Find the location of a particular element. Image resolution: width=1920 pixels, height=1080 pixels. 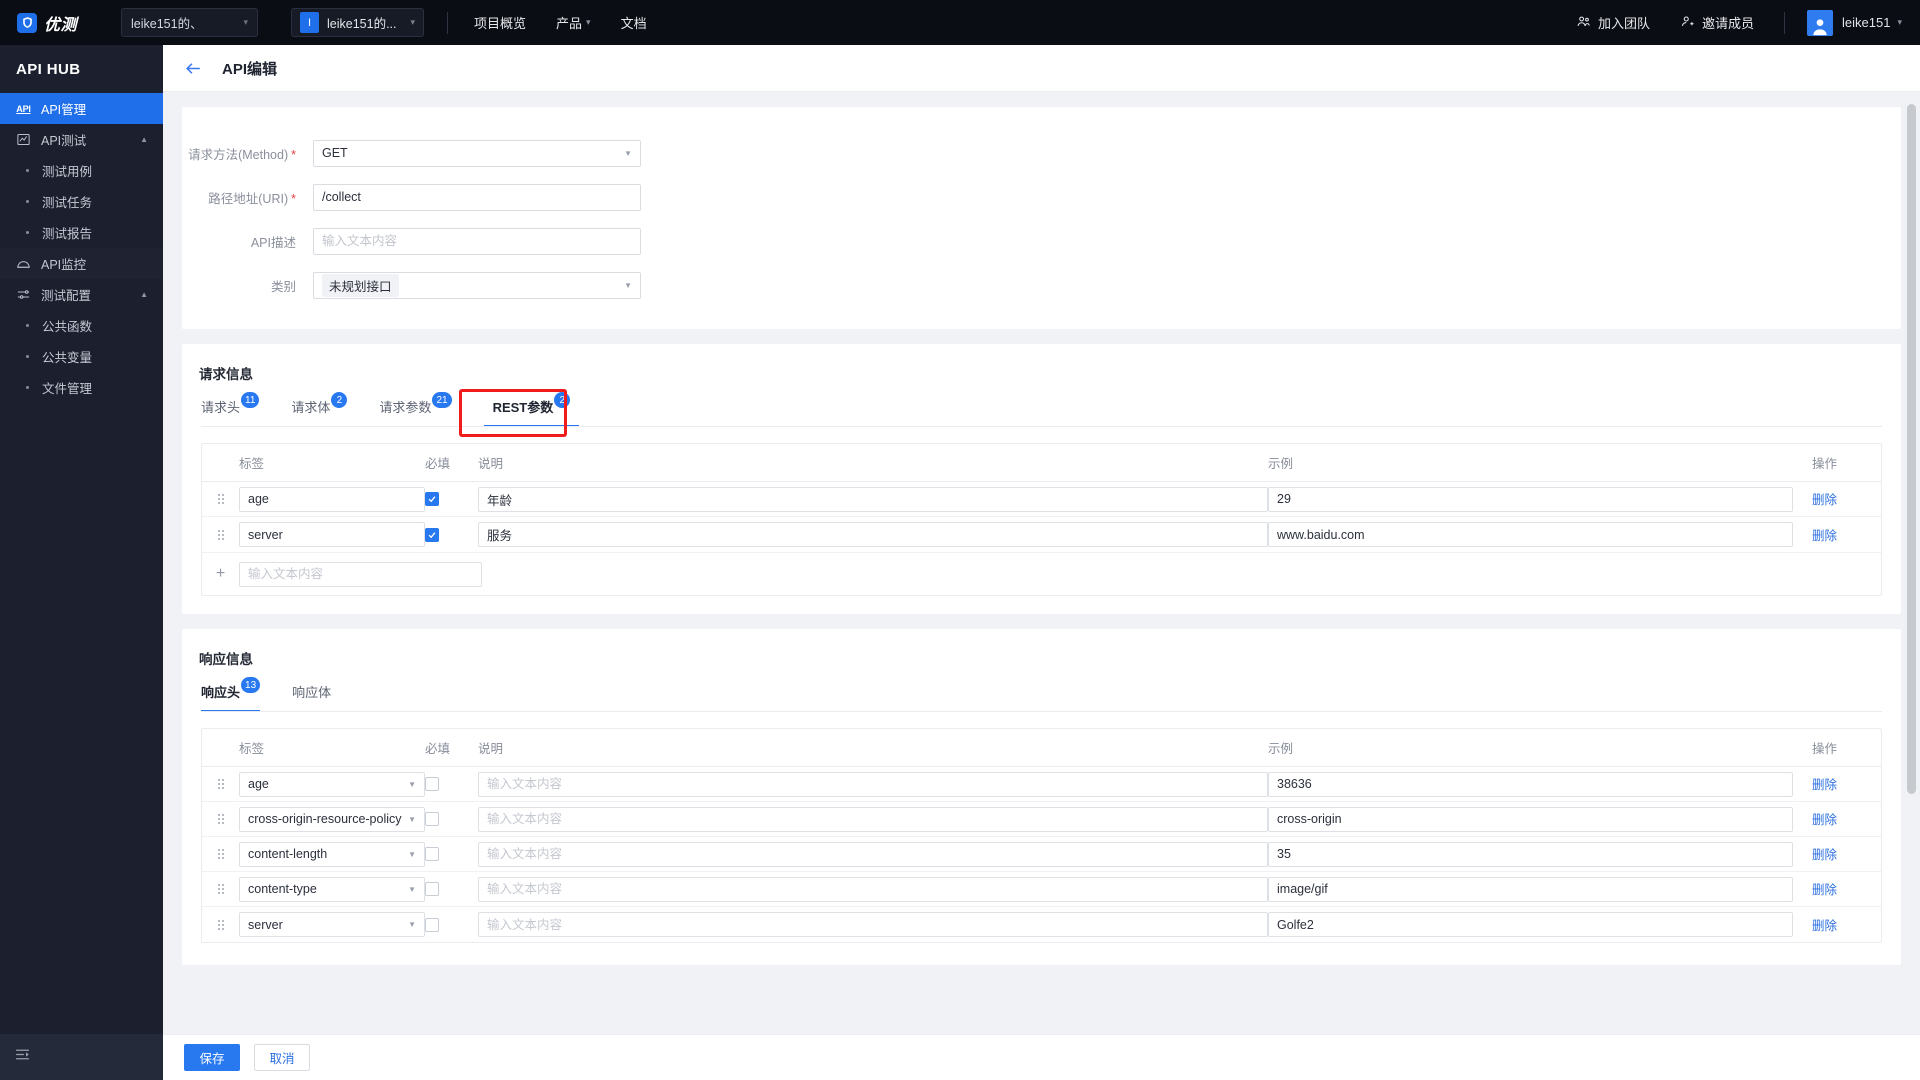

project-select: leike151的、 ▾ is located at coordinates (189, 22).